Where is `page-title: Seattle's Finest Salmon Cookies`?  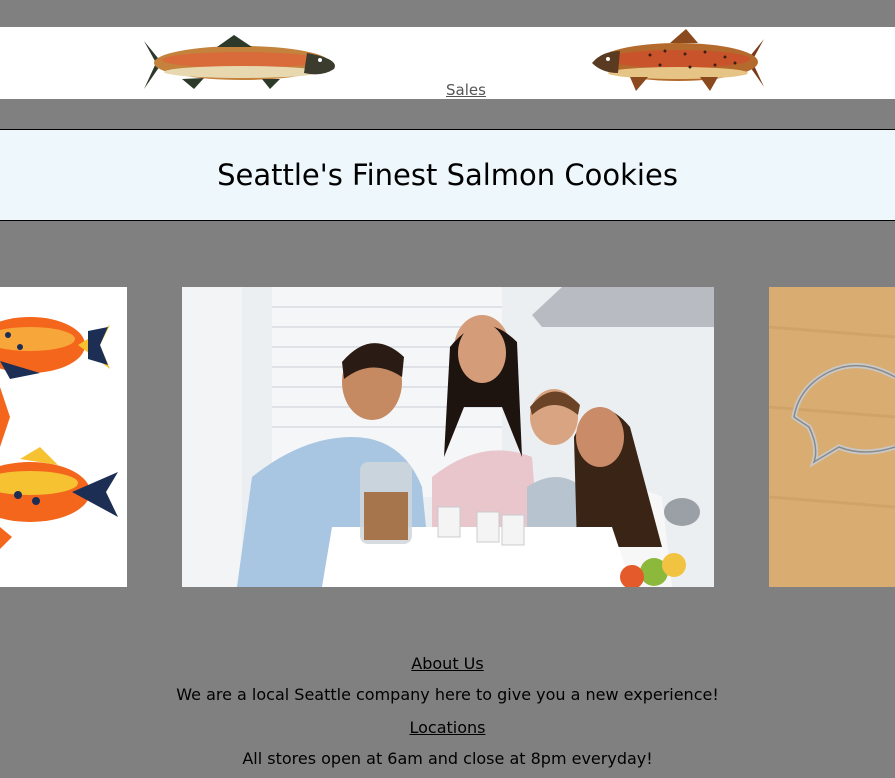 page-title: Seattle's Finest Salmon Cookies is located at coordinates (447, 175).